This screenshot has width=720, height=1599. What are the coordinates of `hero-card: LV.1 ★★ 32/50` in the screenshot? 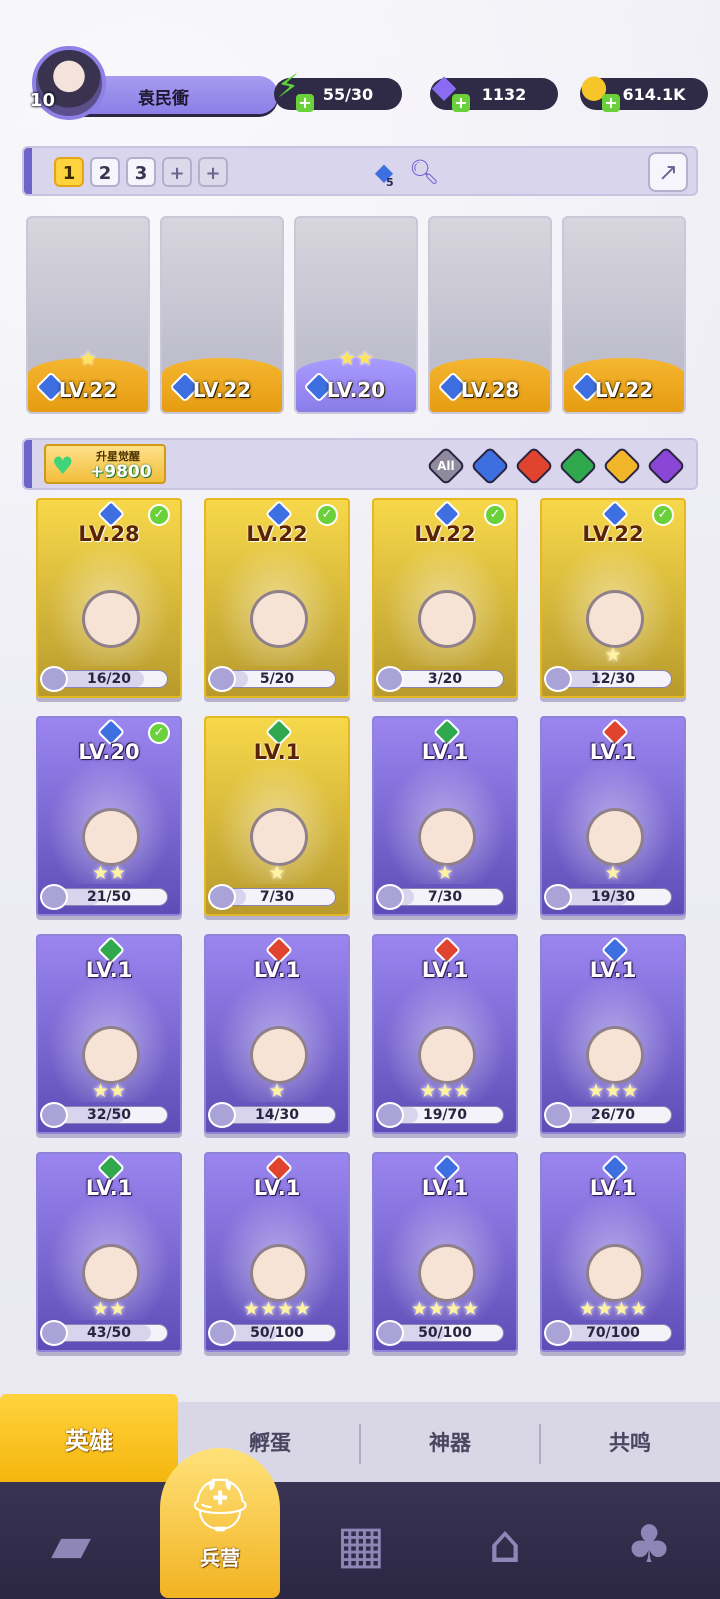 It's located at (109, 1034).